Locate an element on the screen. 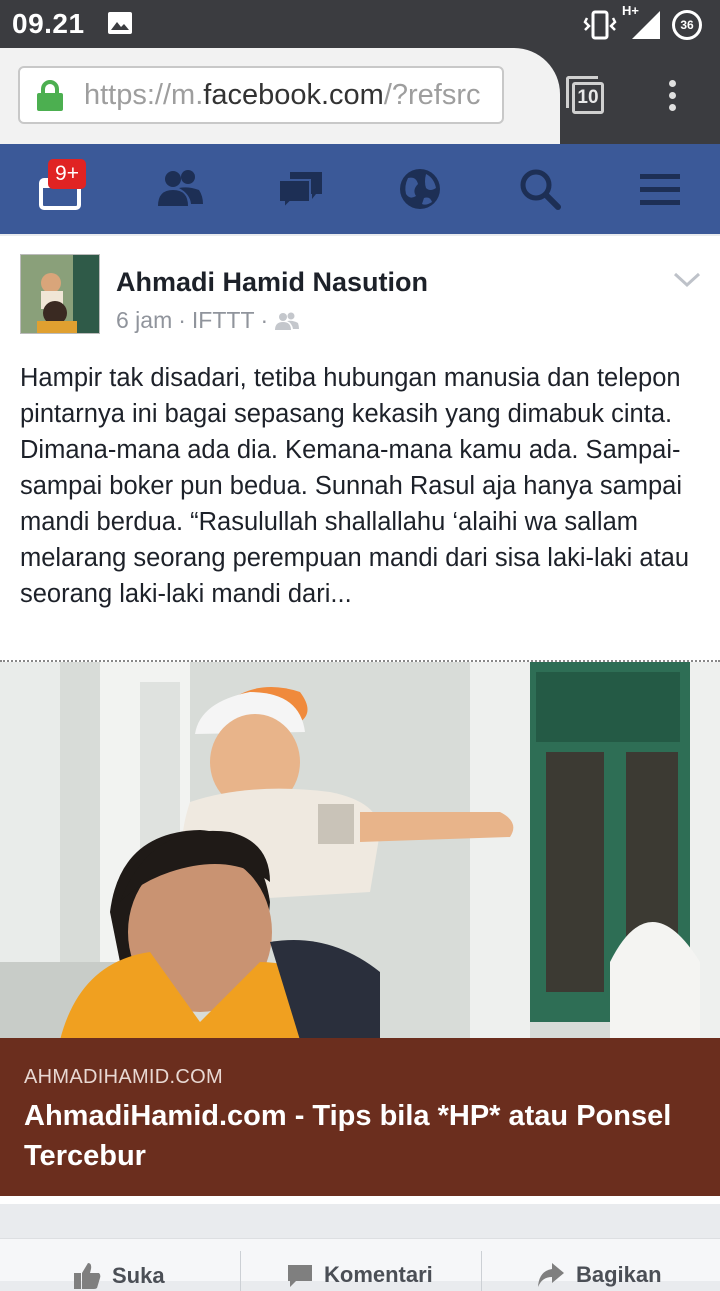 Image resolution: width=720 pixels, height=1291 pixels. tabs-icon: 10 is located at coordinates (588, 98).